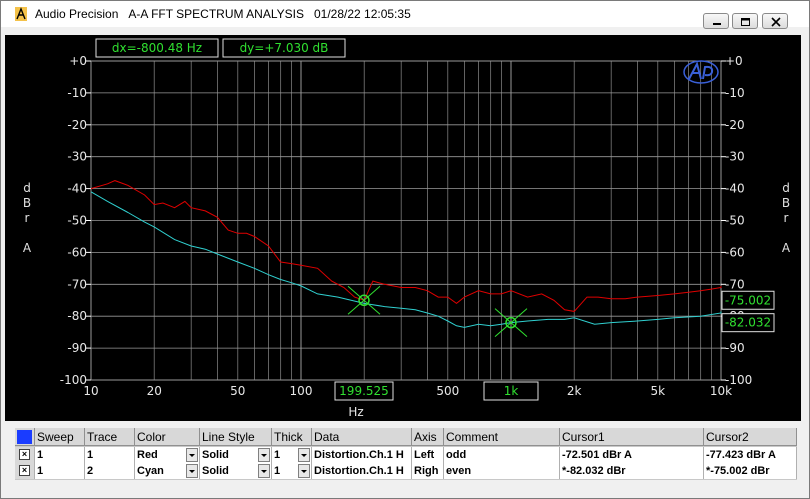 The width and height of the screenshot is (810, 499). I want to click on left-unit-a: A, so click(27, 248).